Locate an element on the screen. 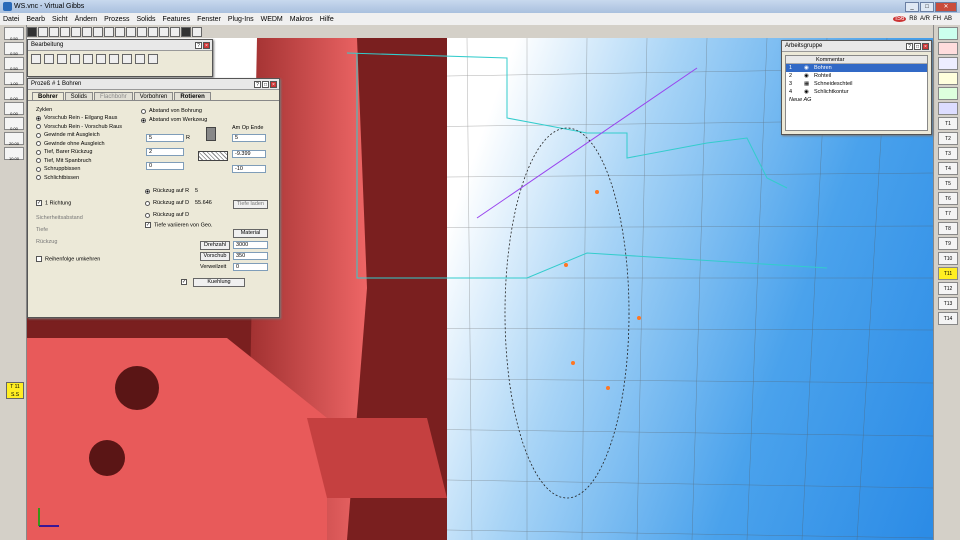 The image size is (960, 540). op-wire-icon is located at coordinates (153, 59).